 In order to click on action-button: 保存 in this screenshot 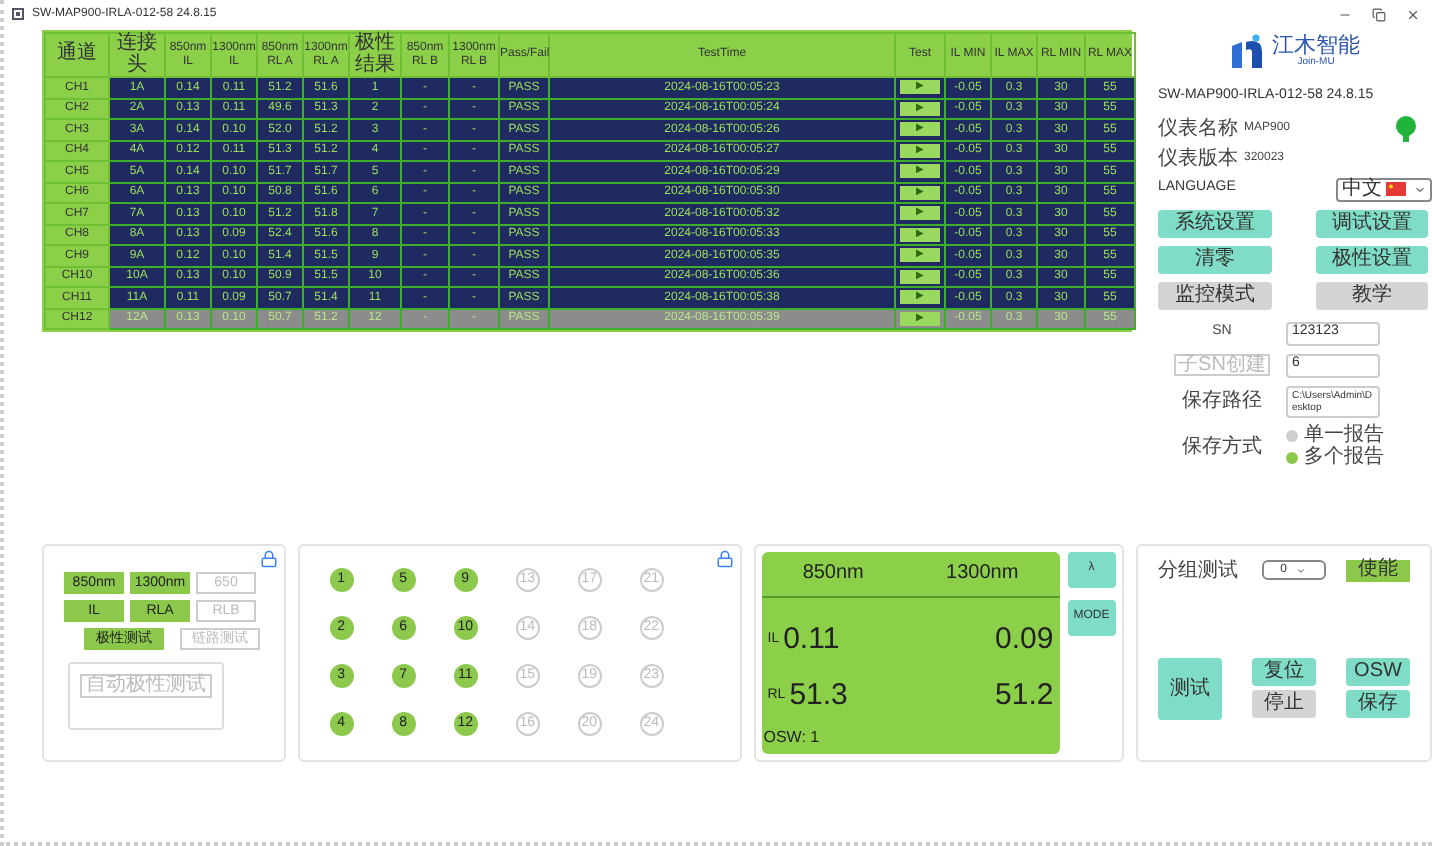, I will do `click(1378, 704)`.